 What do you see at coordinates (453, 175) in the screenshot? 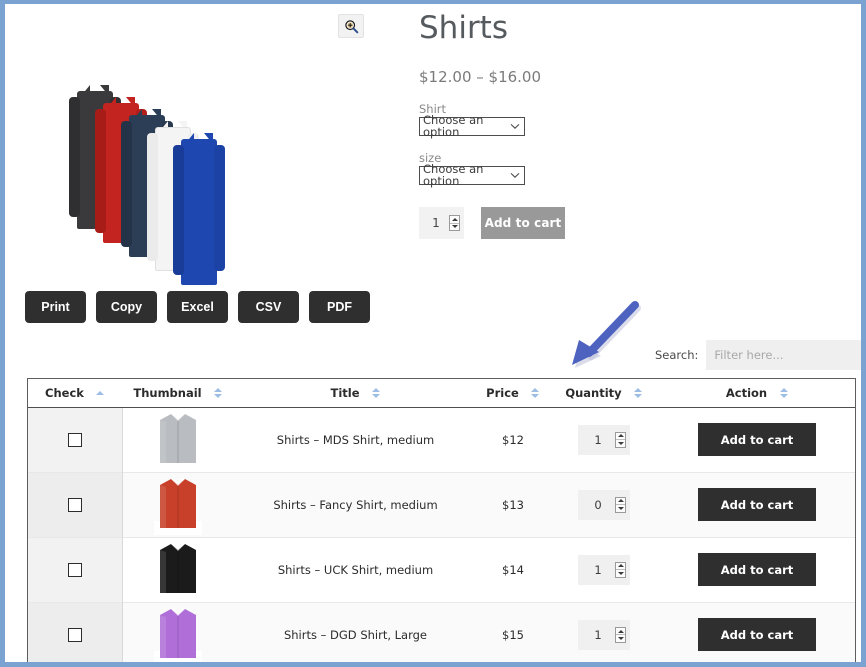
I see `attribute-select-size-value: Choose an option` at bounding box center [453, 175].